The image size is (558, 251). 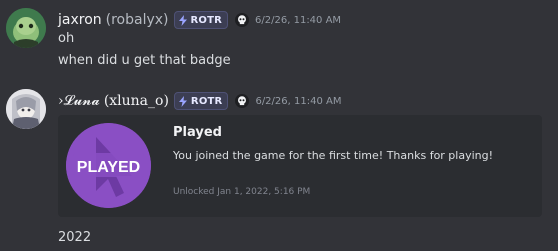 I want to click on badge-icon-text: PLAYED, so click(x=108, y=167).